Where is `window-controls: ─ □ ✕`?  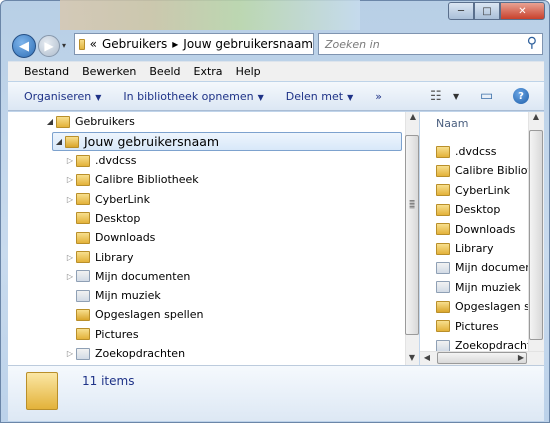
window-controls: ─ □ ✕ is located at coordinates (496, 11).